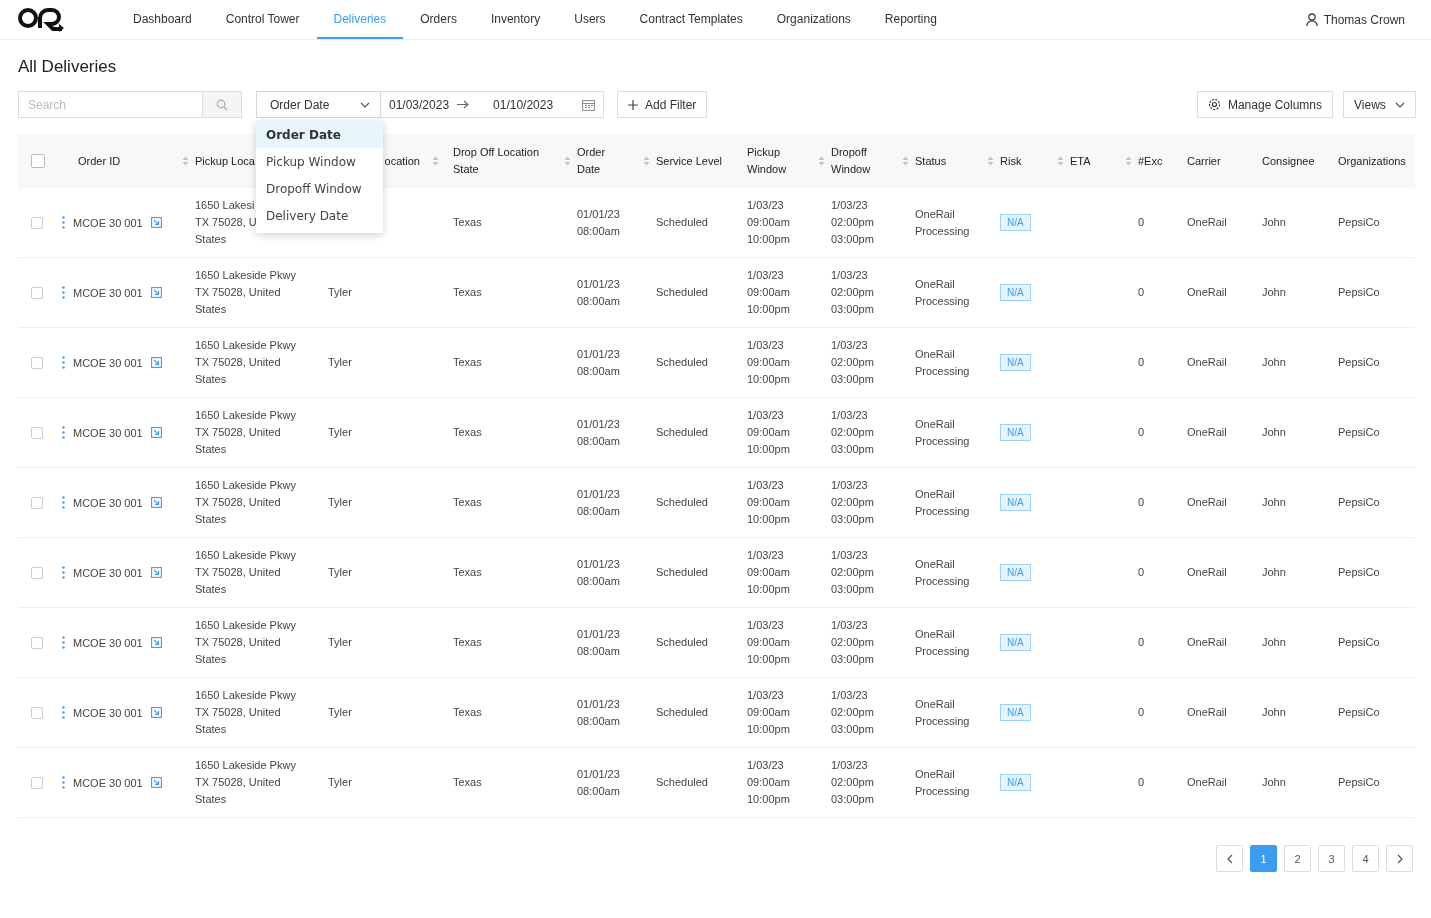 The width and height of the screenshot is (1431, 918). What do you see at coordinates (662, 104) in the screenshot?
I see `add-filter-button: Add Filter` at bounding box center [662, 104].